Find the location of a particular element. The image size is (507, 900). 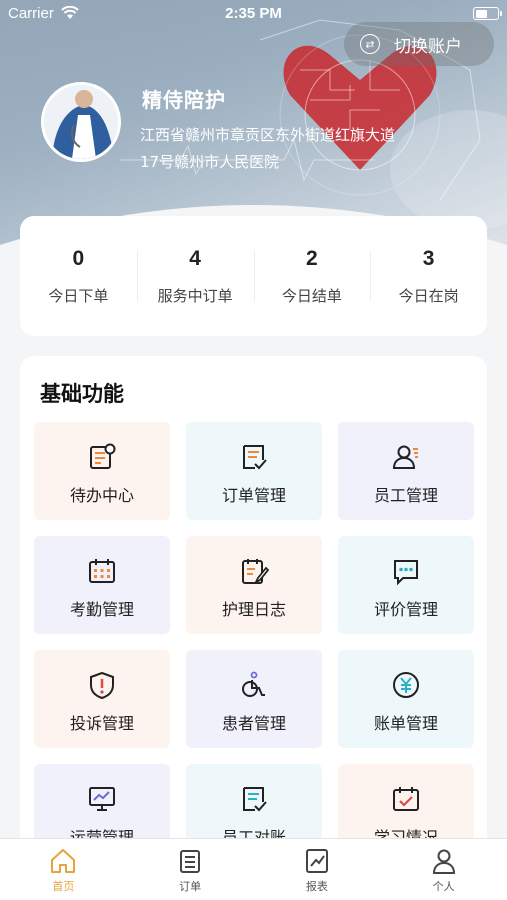

stat-value: 4 is located at coordinates (195, 258).